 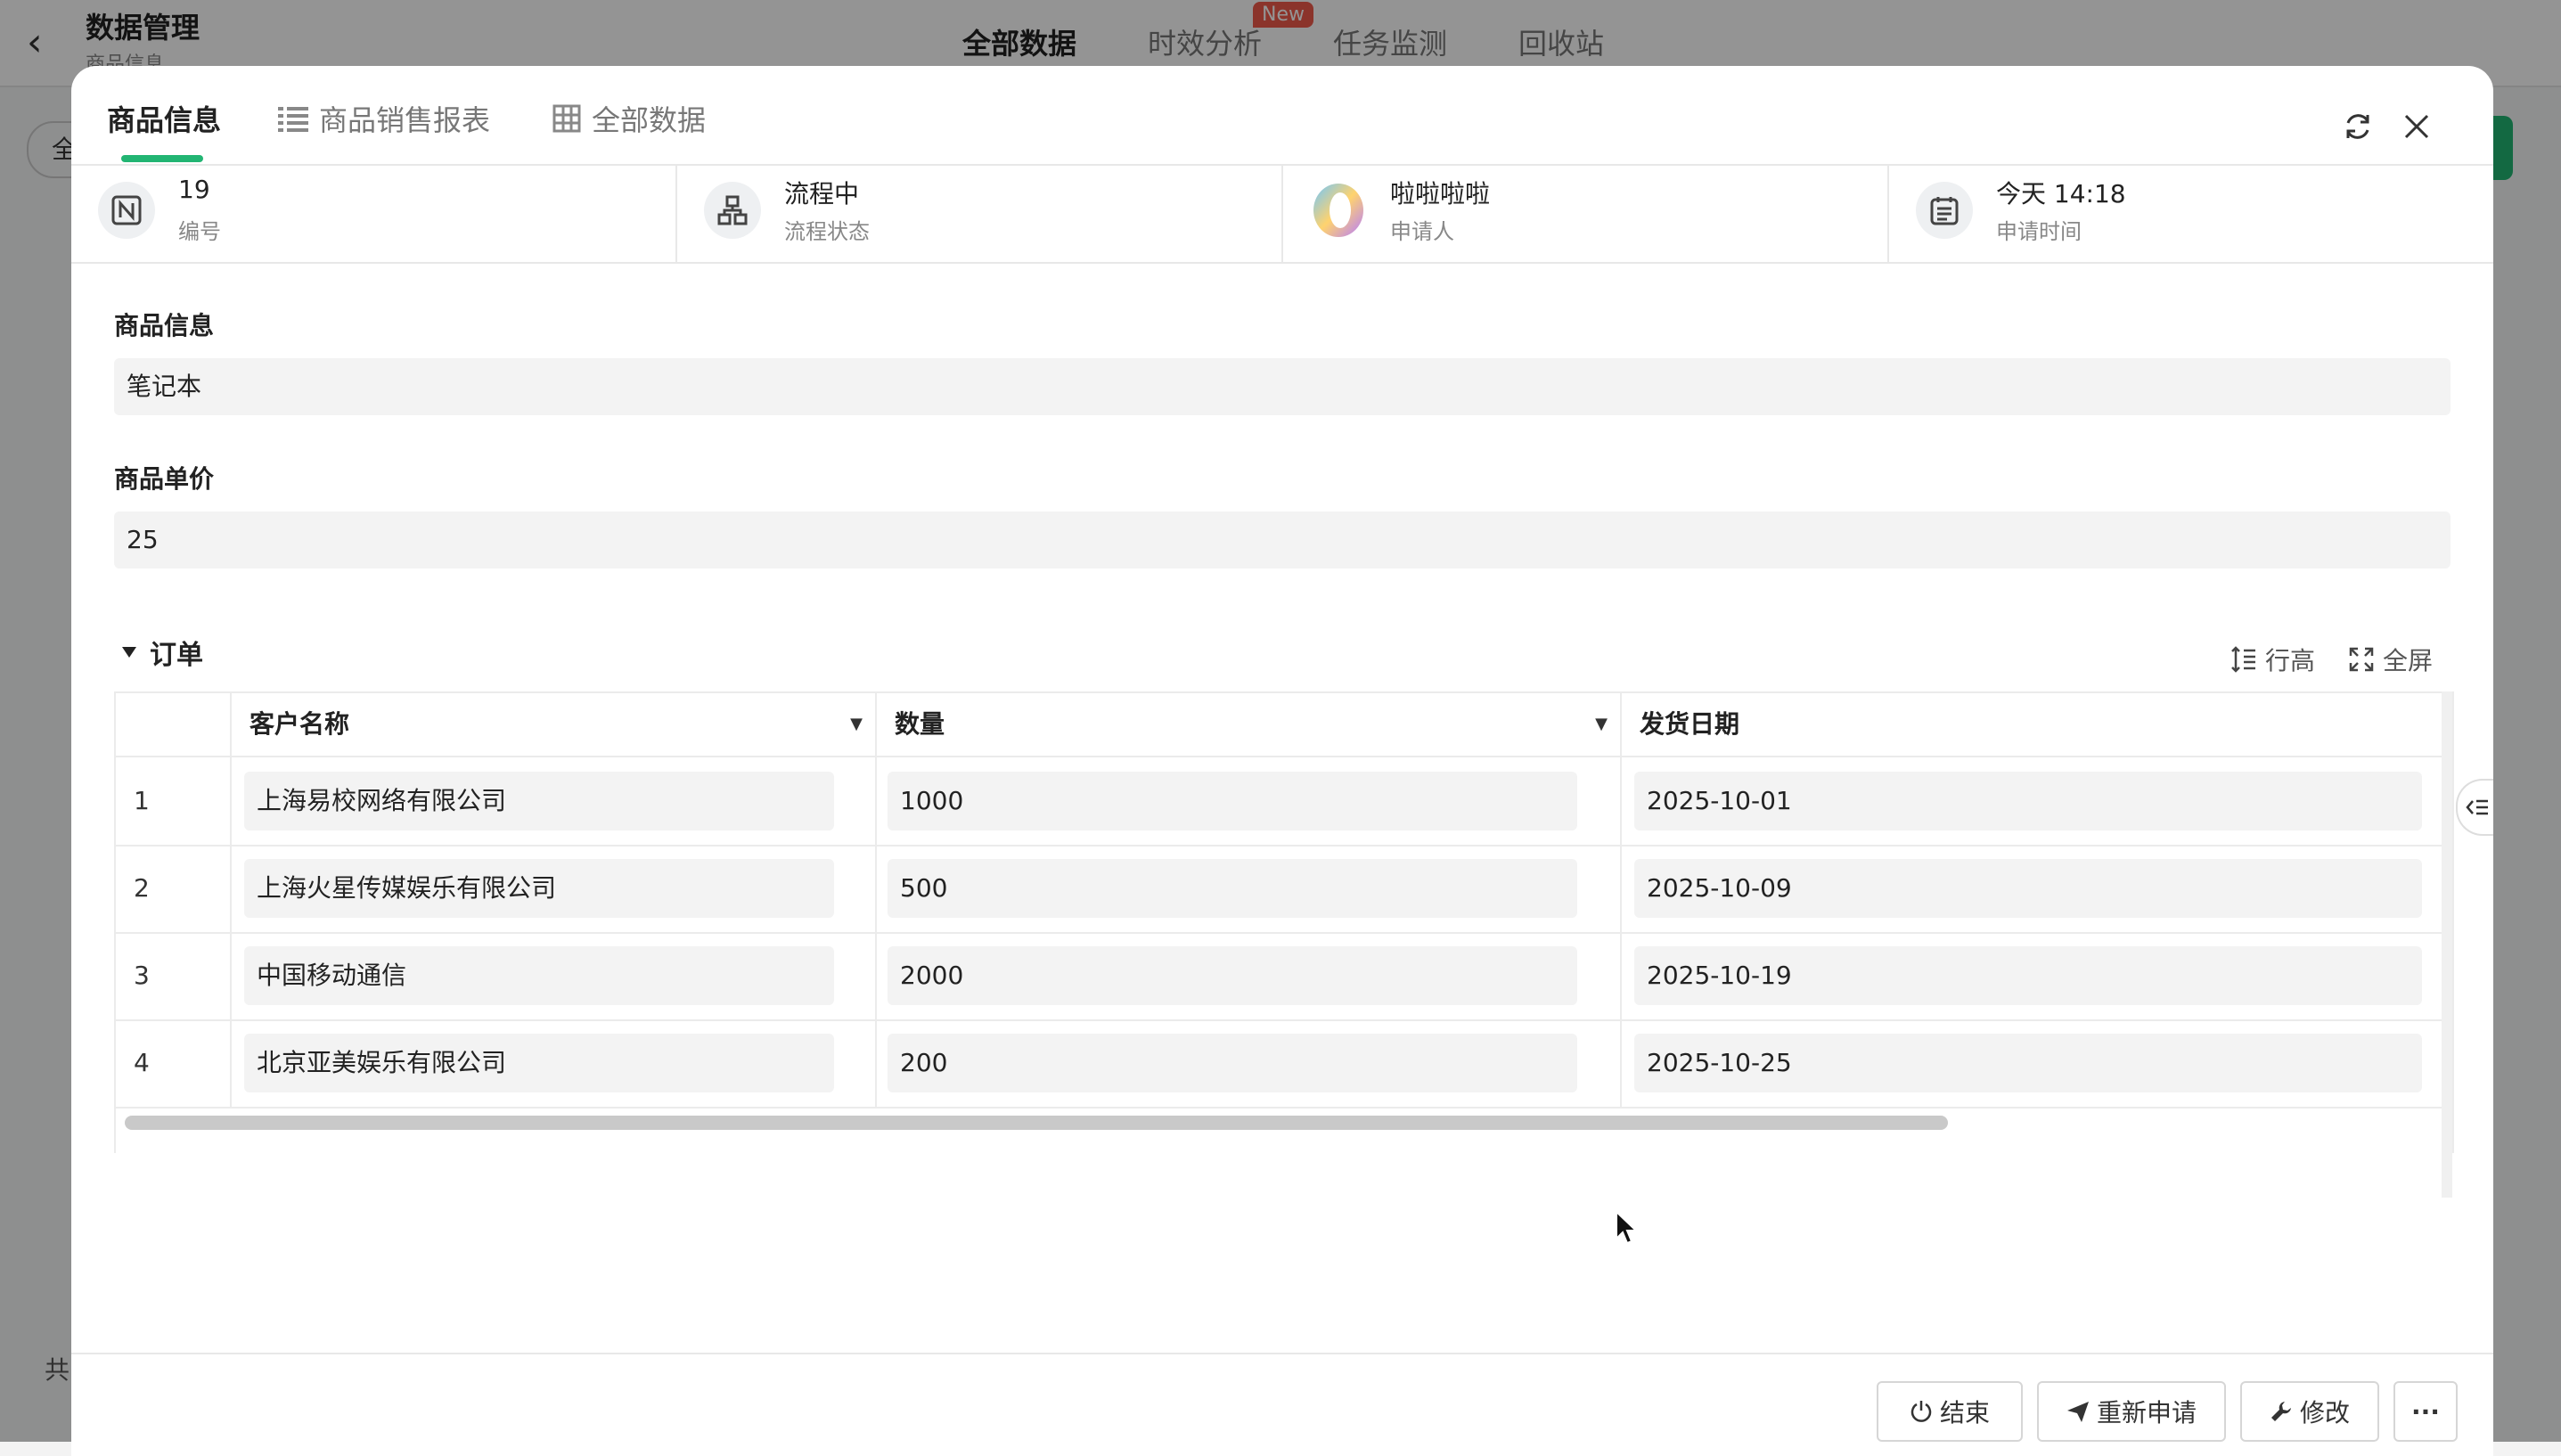 I want to click on send-icon, so click(x=2077, y=1412).